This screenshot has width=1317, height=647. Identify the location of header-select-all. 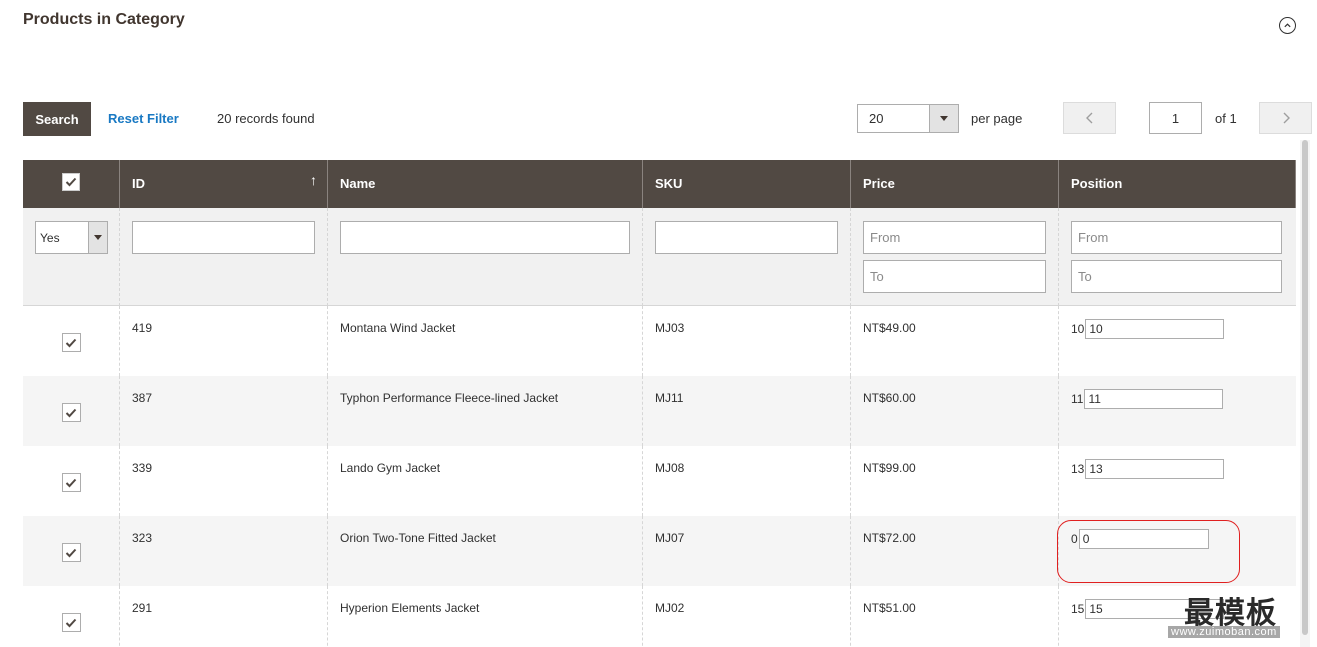
(71, 184).